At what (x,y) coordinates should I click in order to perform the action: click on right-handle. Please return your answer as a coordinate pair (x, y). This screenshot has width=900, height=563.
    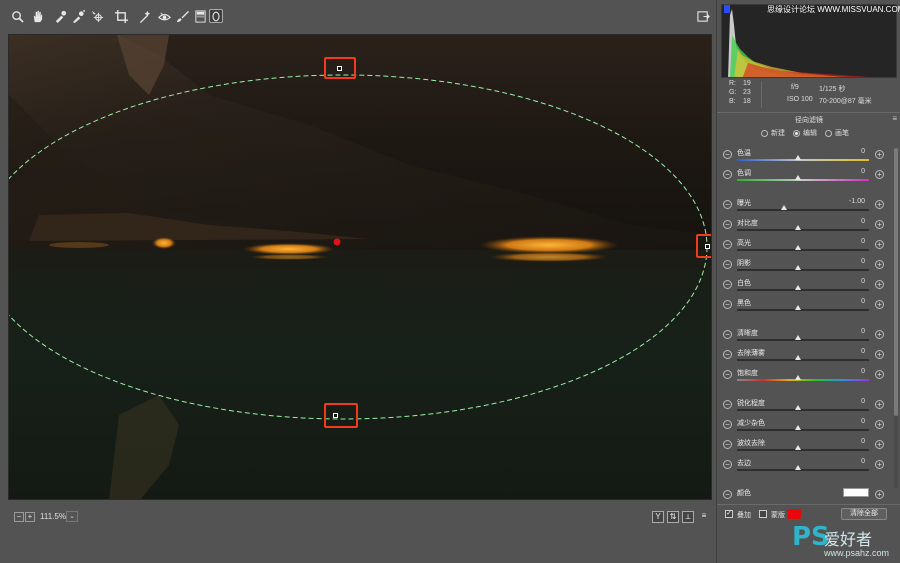
    Looking at the image, I should click on (707, 246).